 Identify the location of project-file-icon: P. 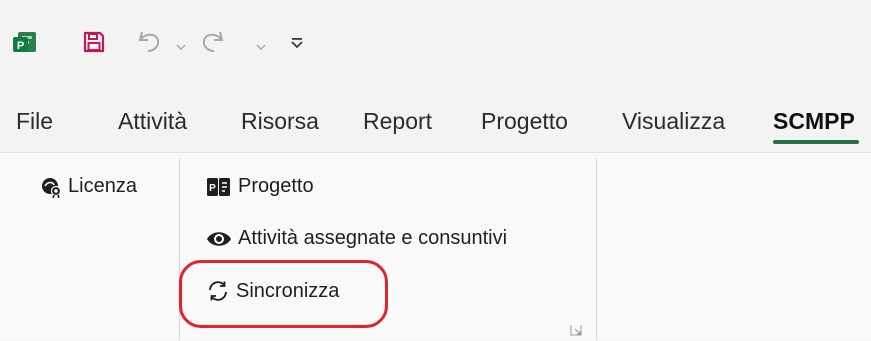
(219, 187).